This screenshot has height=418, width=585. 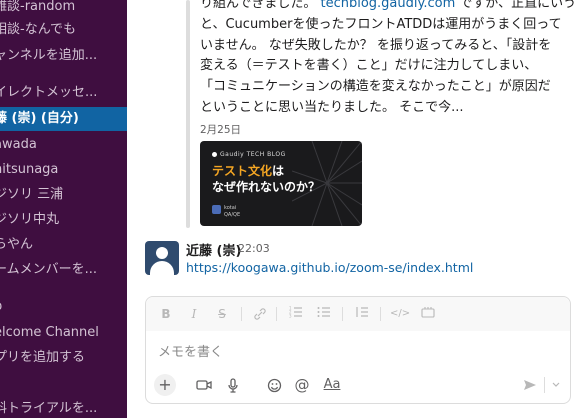 I want to click on code-icon: </>, so click(x=400, y=314).